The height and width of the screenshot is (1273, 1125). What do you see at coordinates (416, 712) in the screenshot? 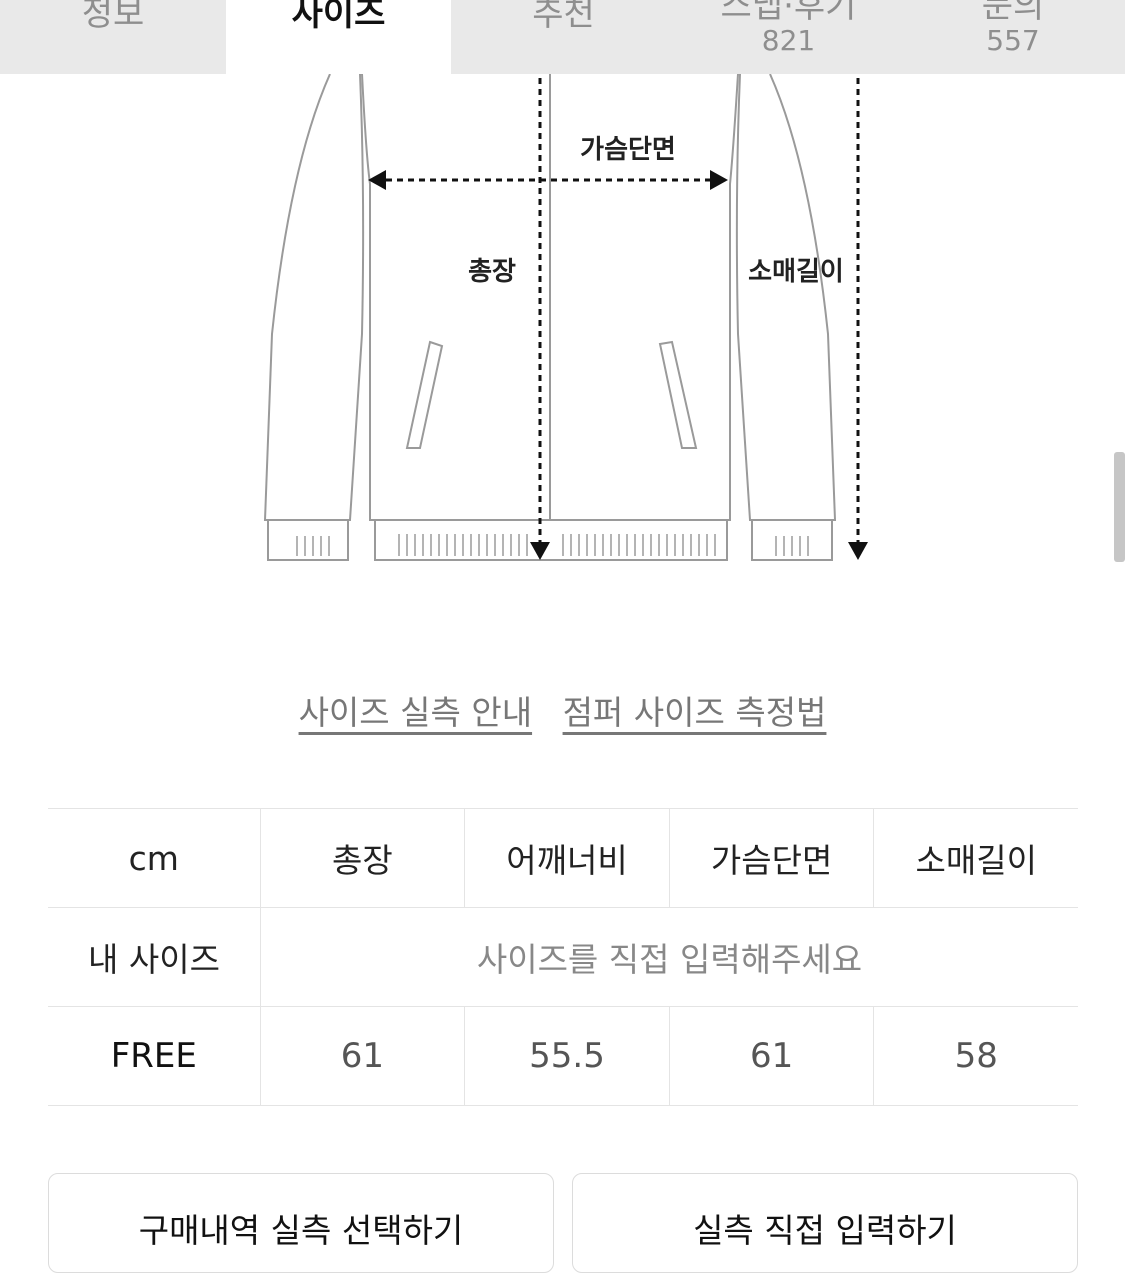
I see `size-guide-link: 사이즈 실측 안내` at bounding box center [416, 712].